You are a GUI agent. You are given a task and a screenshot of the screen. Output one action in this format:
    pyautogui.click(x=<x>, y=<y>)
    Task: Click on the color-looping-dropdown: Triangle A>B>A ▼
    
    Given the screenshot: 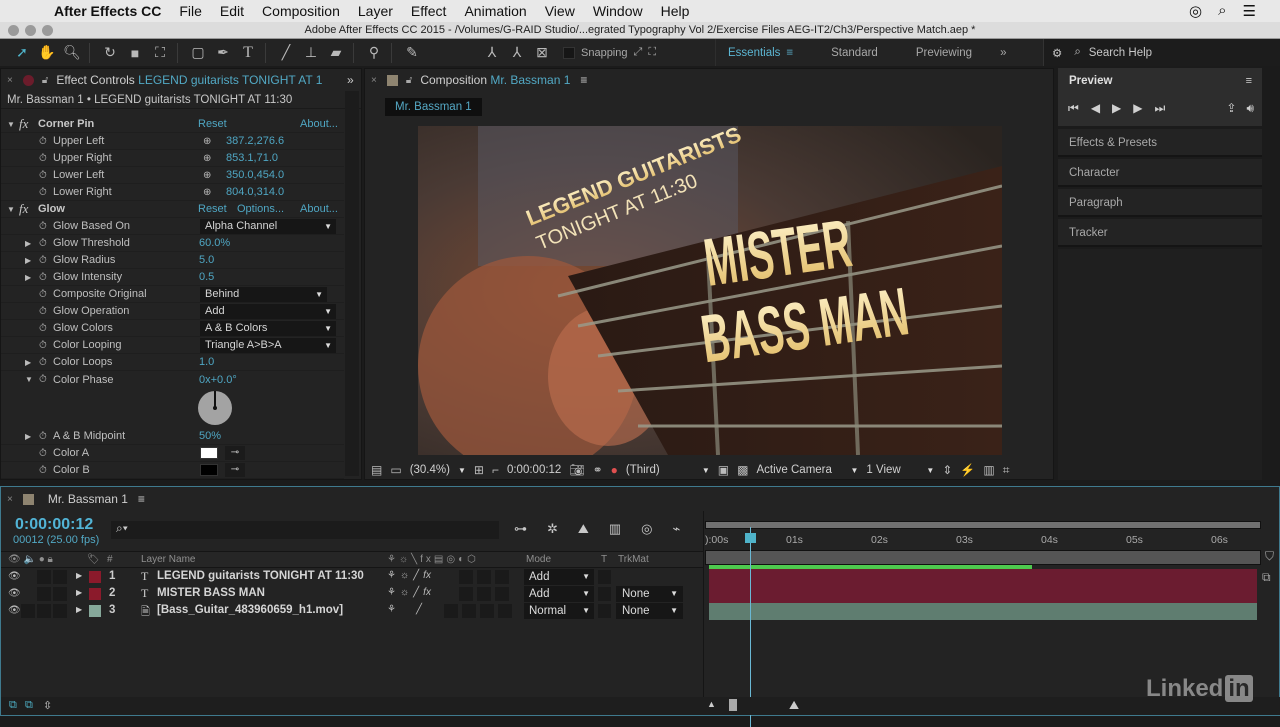 What is the action you would take?
    pyautogui.click(x=268, y=345)
    